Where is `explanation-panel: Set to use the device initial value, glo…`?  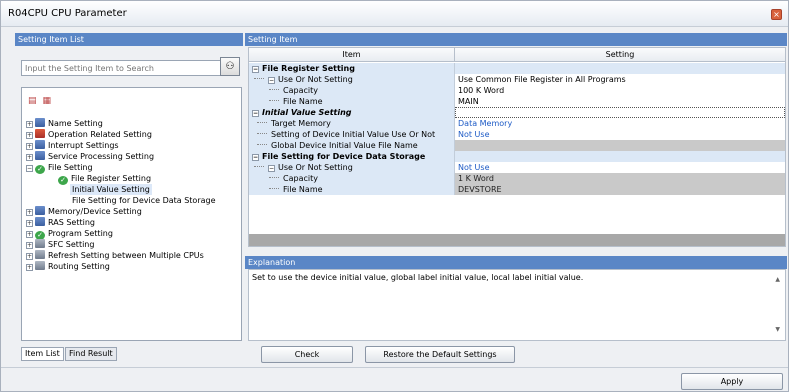
explanation-panel: Set to use the device initial value, glo… is located at coordinates (517, 305).